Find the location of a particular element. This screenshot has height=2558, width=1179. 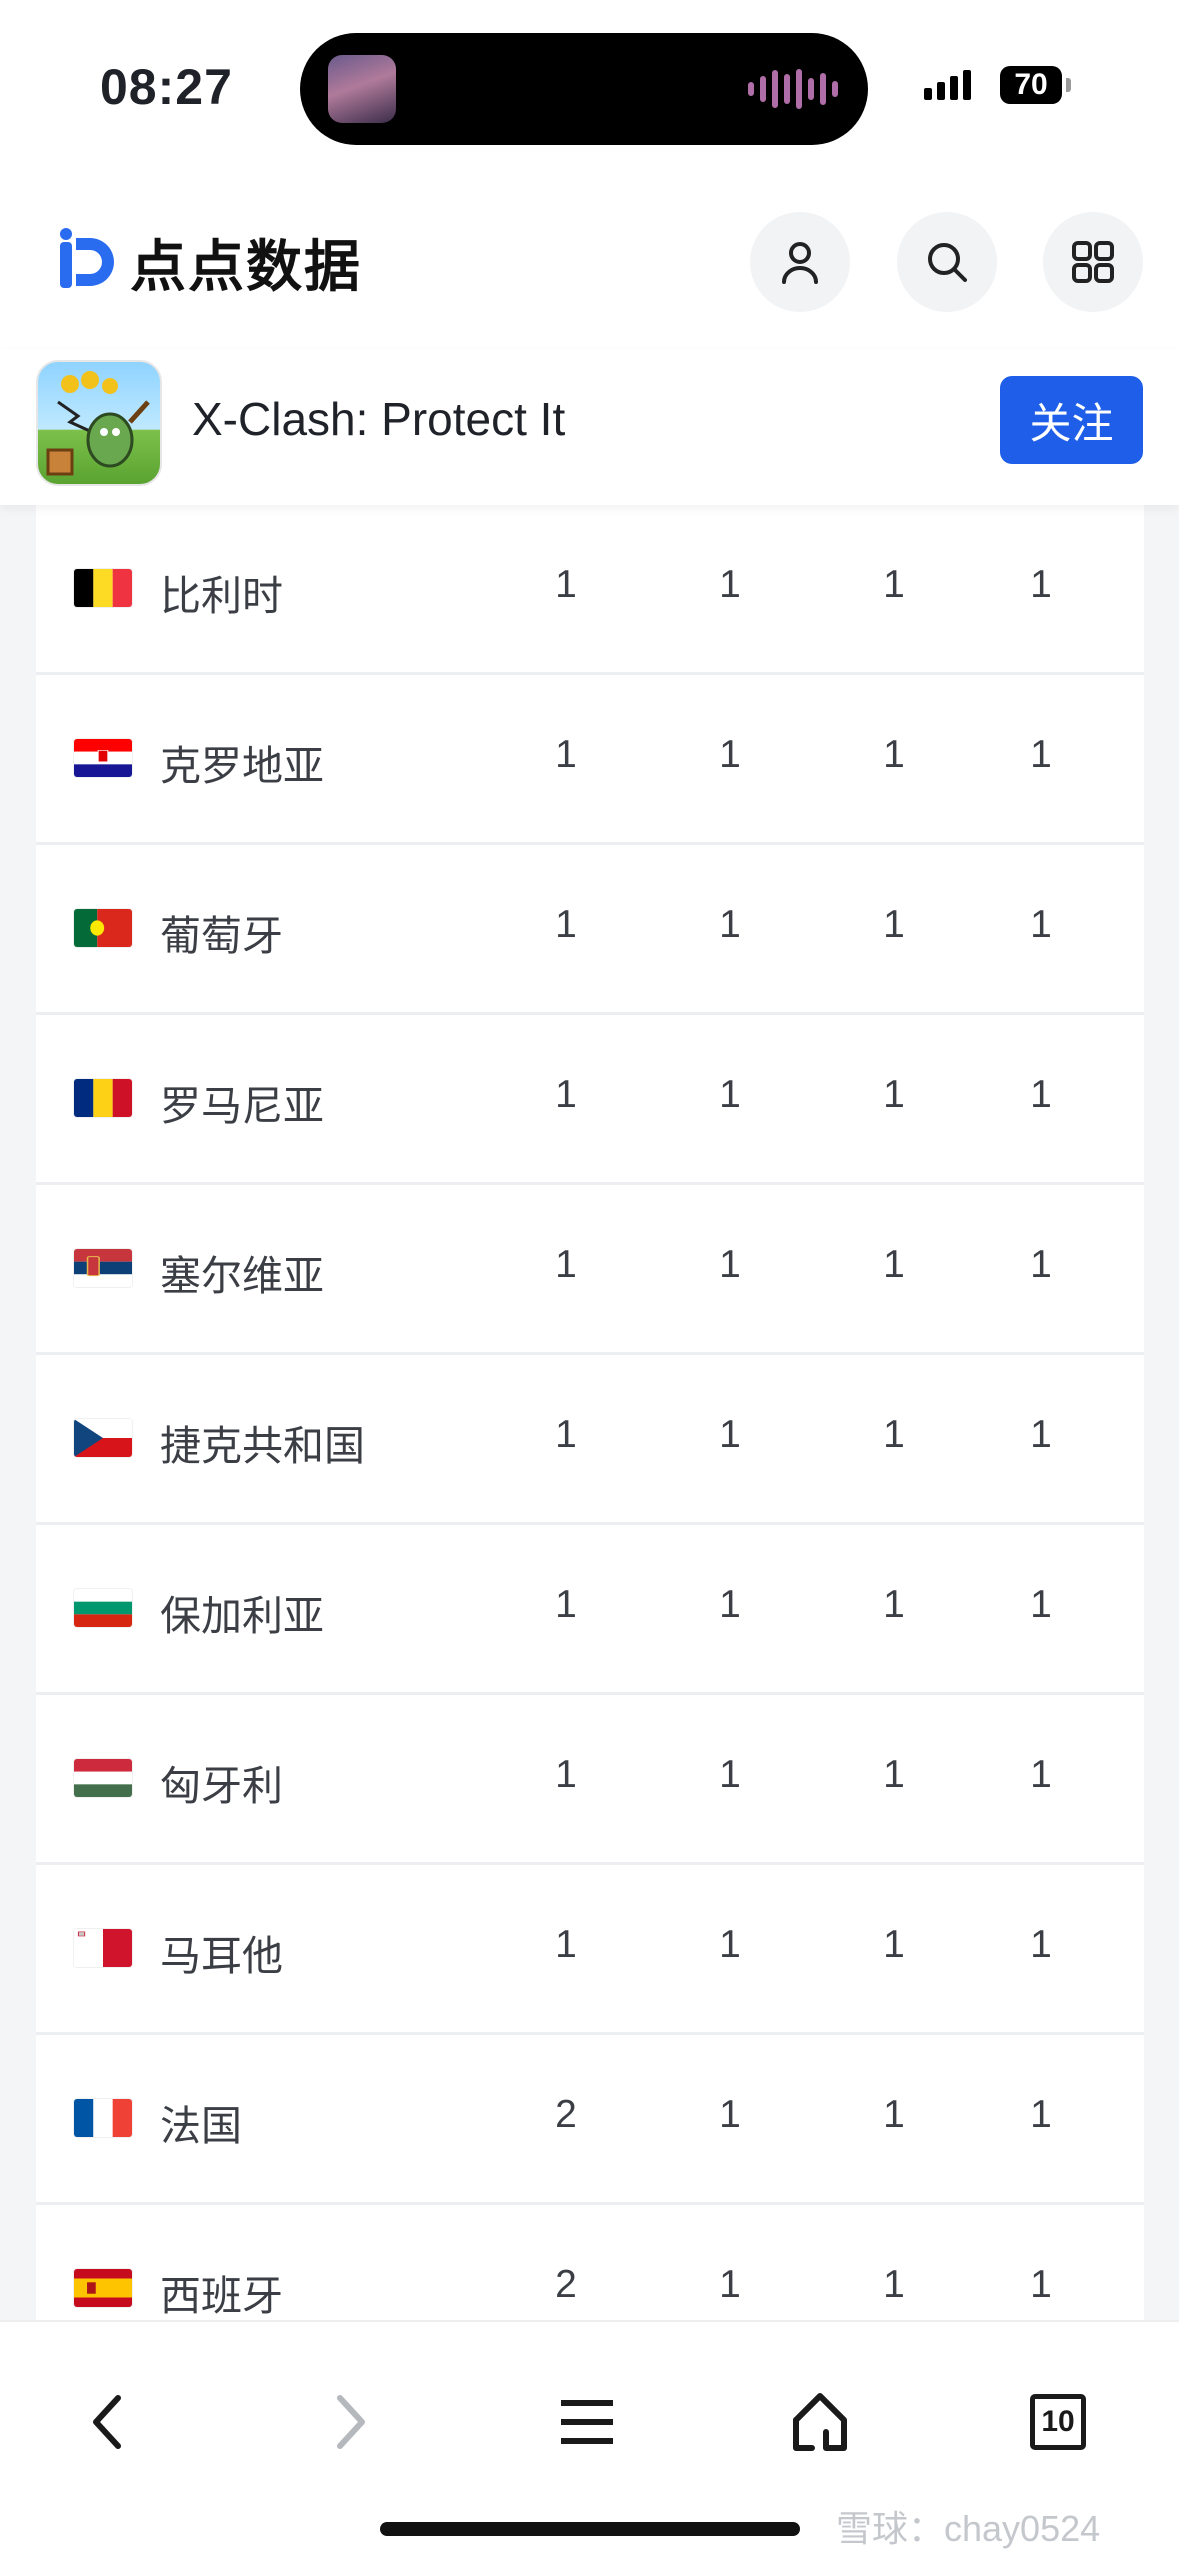

country-name: 克罗地亚 is located at coordinates (242, 766).